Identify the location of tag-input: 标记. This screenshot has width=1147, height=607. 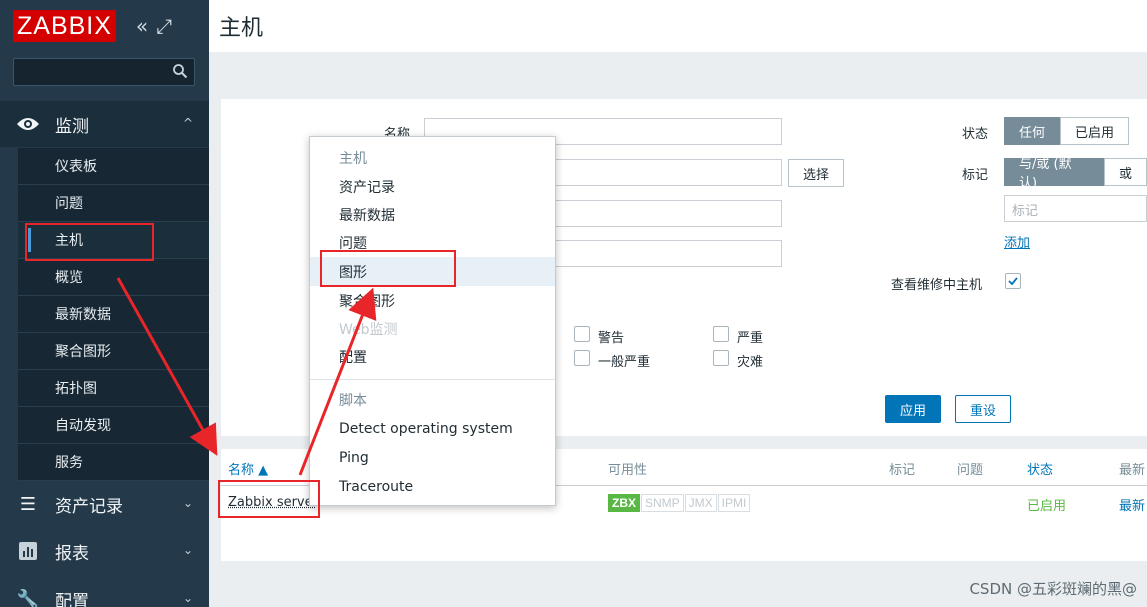
(1075, 208).